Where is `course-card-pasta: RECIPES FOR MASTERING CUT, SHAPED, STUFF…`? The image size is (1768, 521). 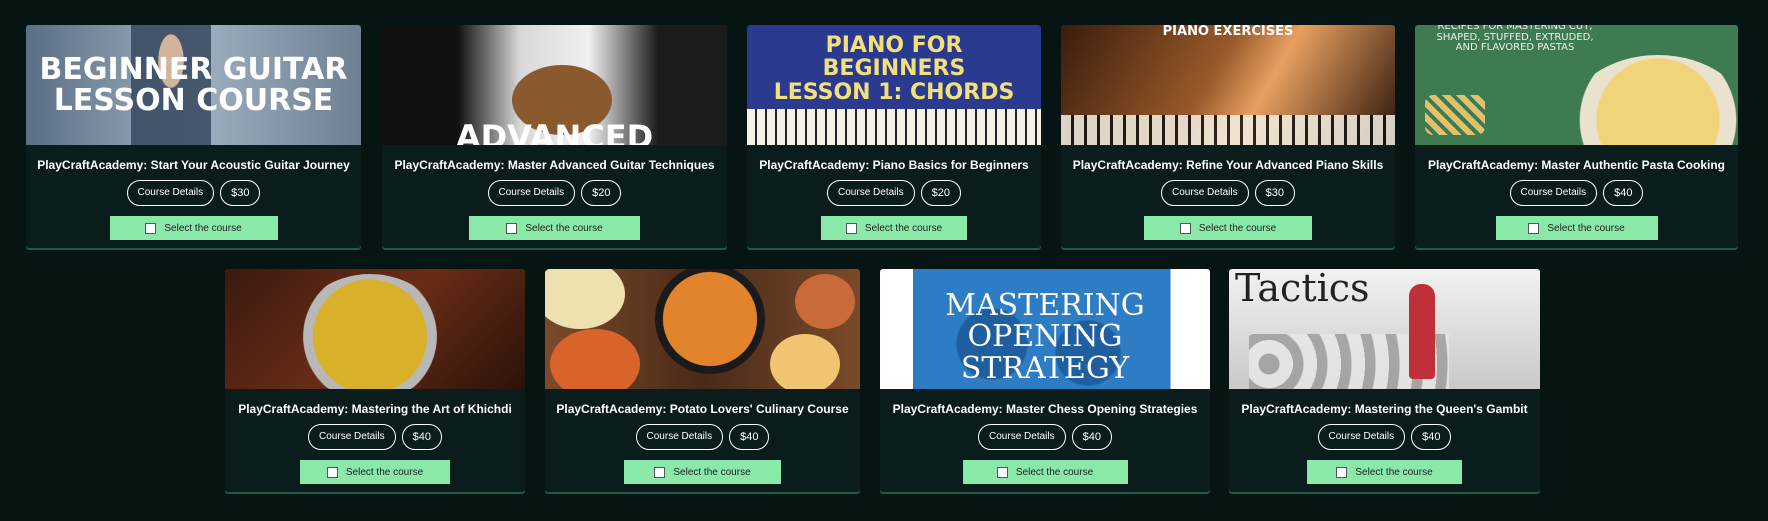
course-card-pasta: RECIPES FOR MASTERING CUT, SHAPED, STUFF… is located at coordinates (1576, 136).